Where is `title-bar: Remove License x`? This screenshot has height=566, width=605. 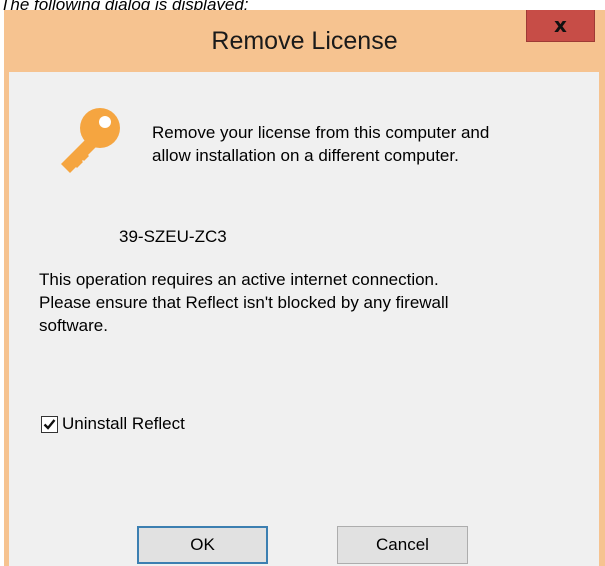
title-bar: Remove License x is located at coordinates (304, 40).